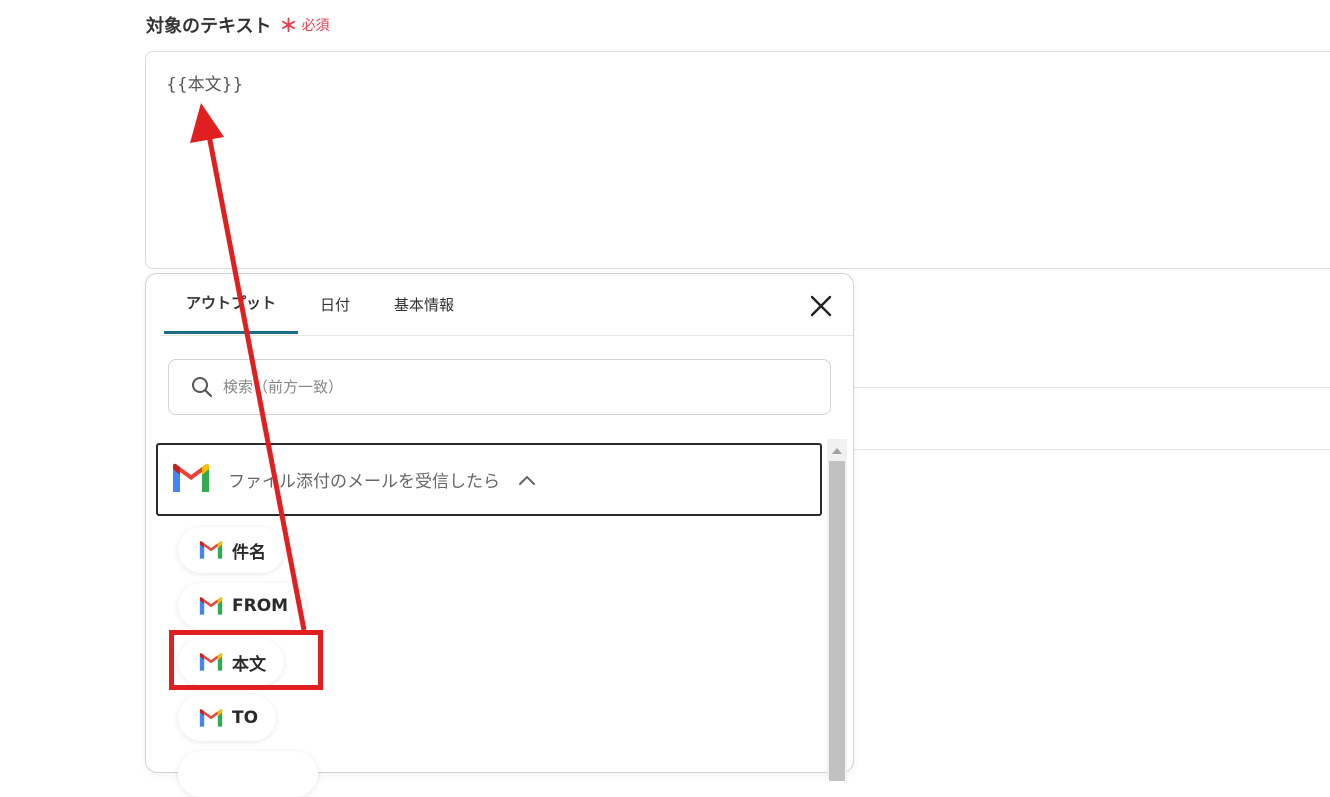  I want to click on tab-date: 日付, so click(335, 304).